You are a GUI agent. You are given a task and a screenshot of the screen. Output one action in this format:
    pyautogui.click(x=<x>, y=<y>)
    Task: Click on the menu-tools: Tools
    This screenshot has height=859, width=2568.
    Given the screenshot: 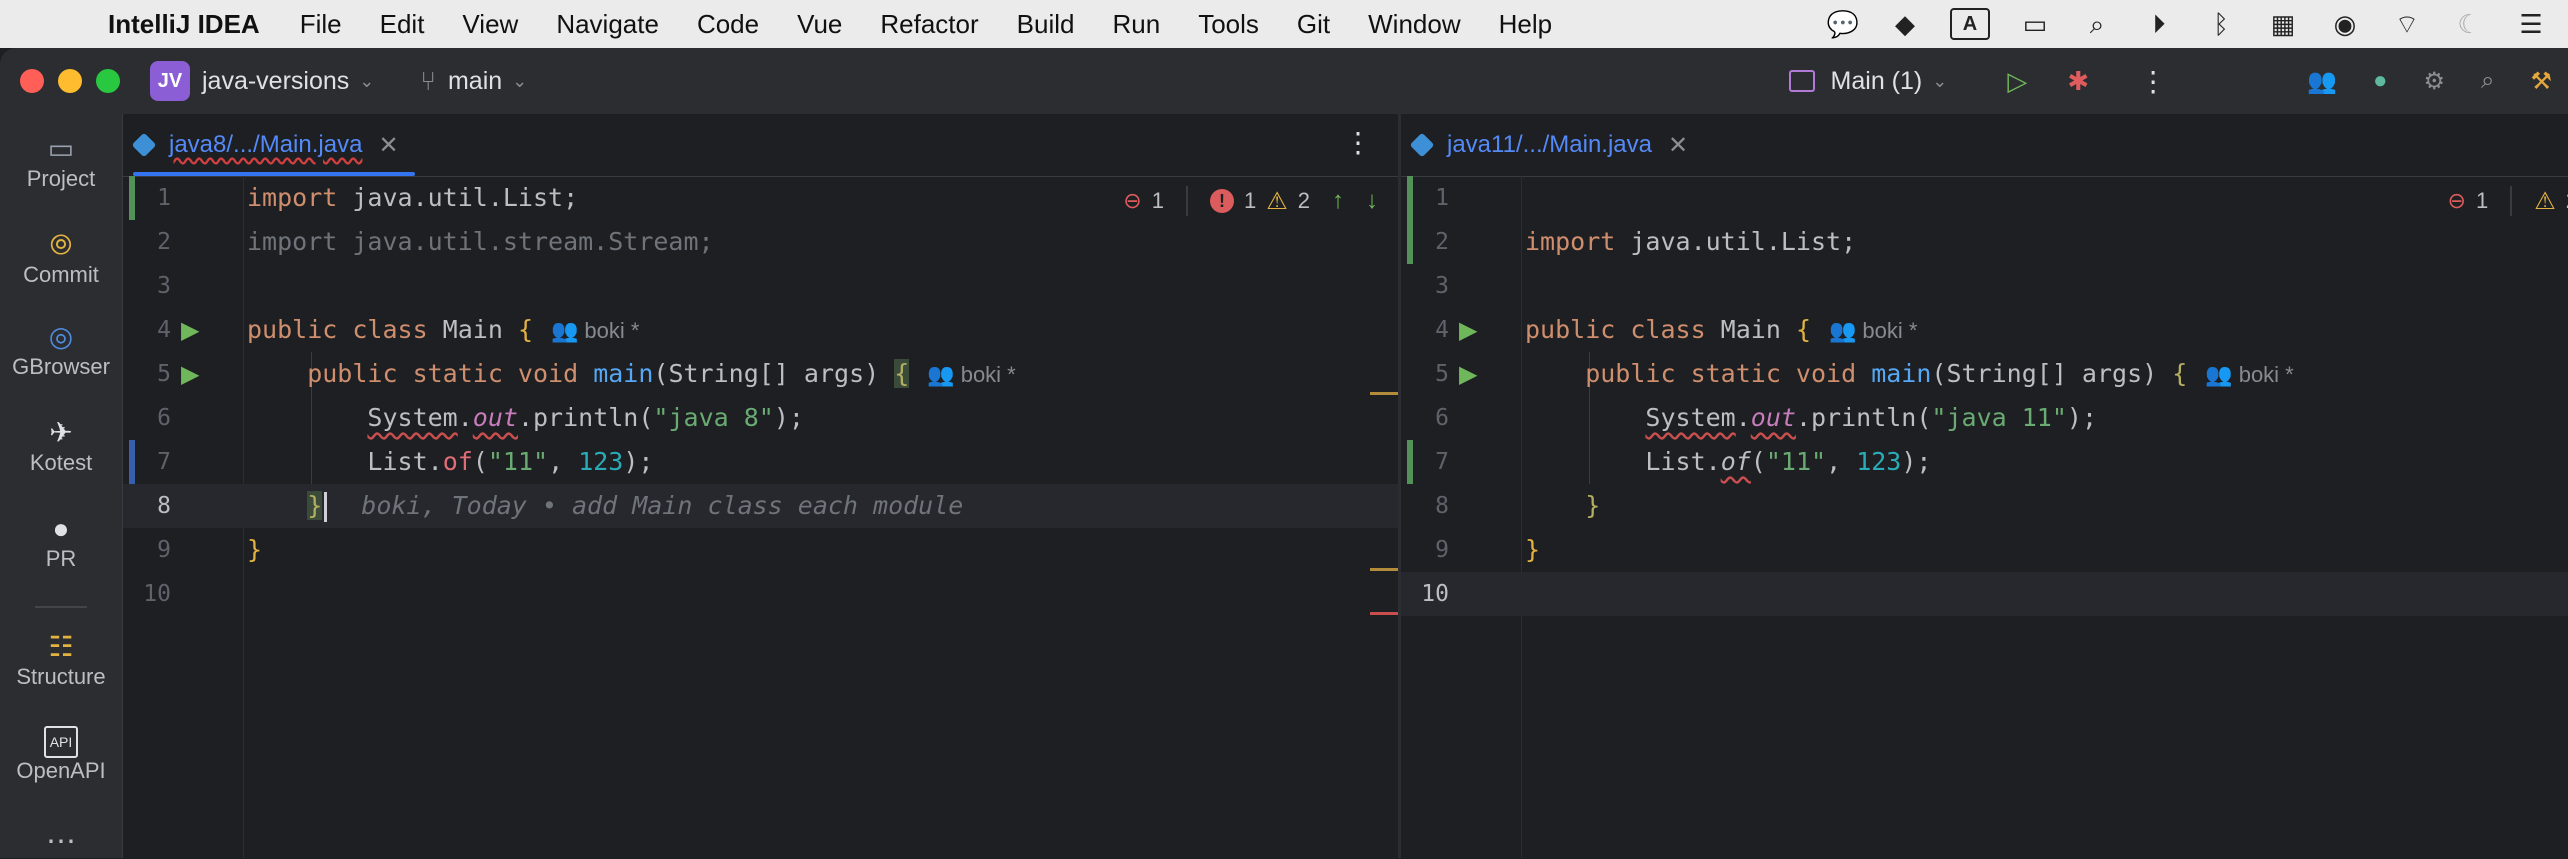 What is the action you would take?
    pyautogui.click(x=1228, y=24)
    